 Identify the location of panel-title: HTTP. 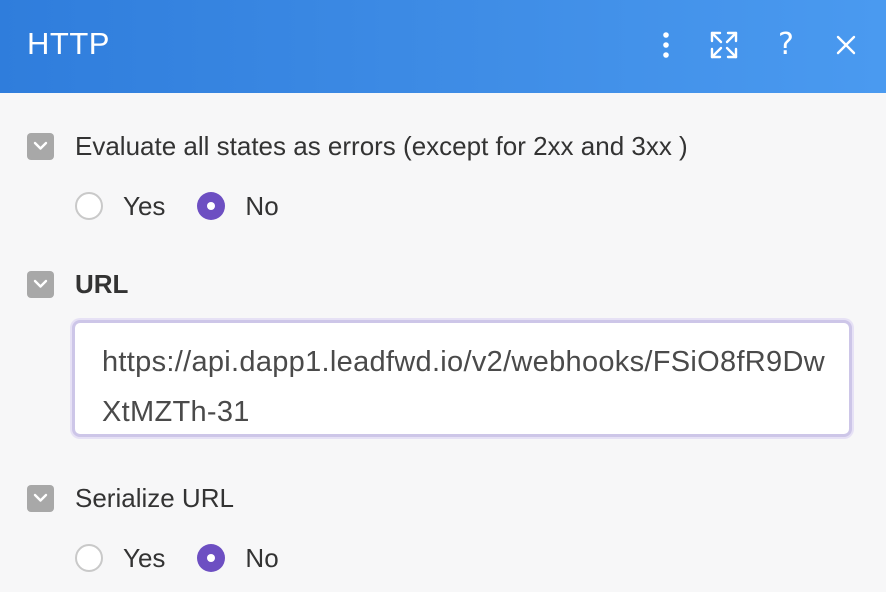
(68, 43).